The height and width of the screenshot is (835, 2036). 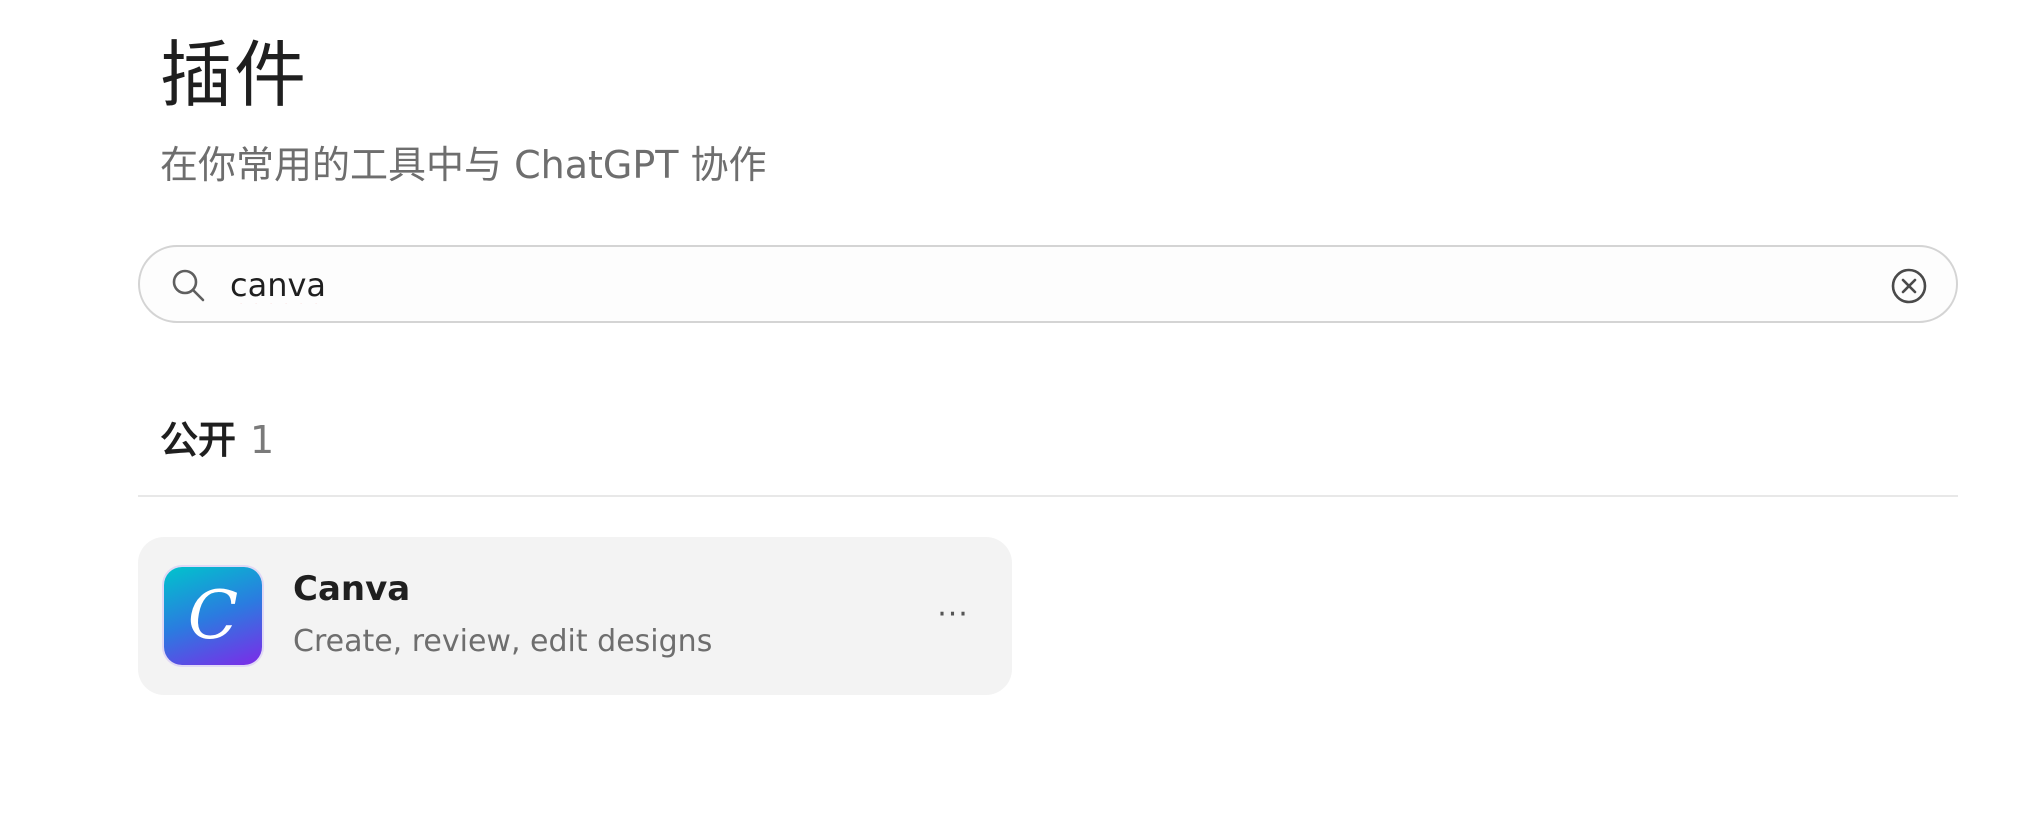 I want to click on search-icon, so click(x=188, y=285).